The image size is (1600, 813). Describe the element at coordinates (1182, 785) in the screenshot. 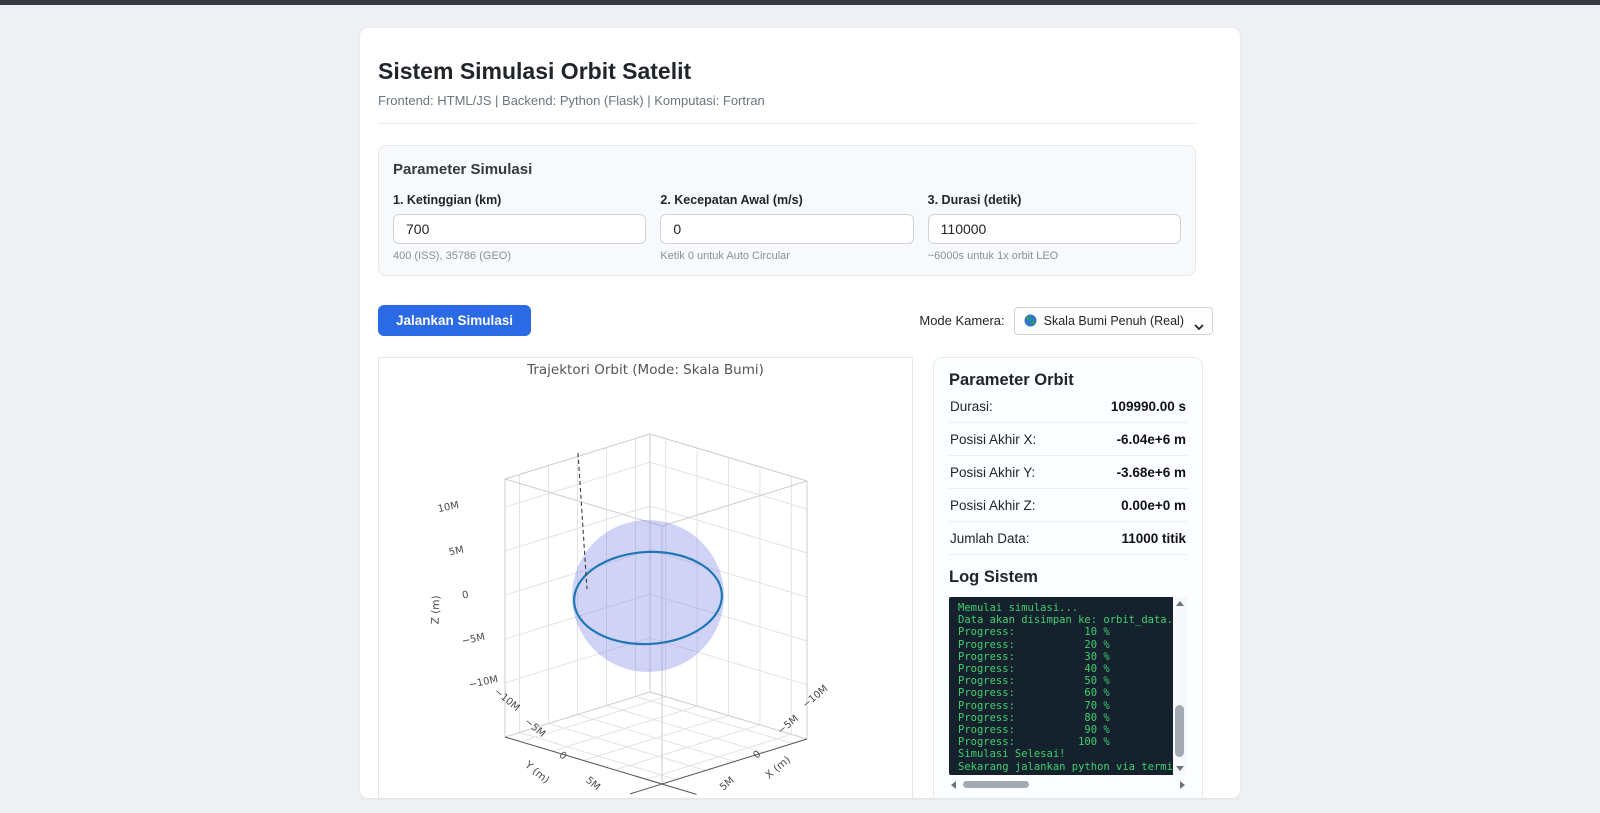

I see `scroll-right-arrow-icon` at that location.